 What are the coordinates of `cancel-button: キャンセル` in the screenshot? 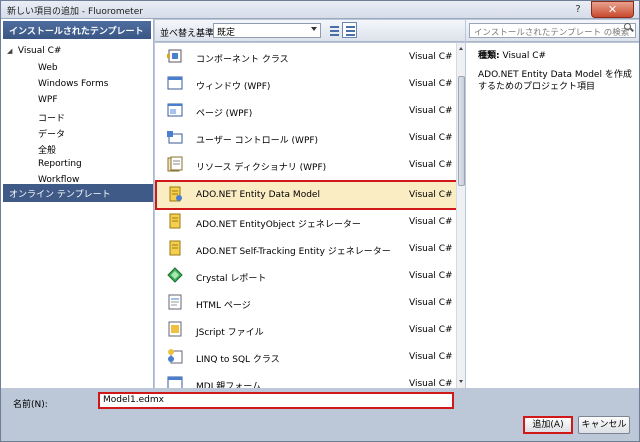 It's located at (604, 425).